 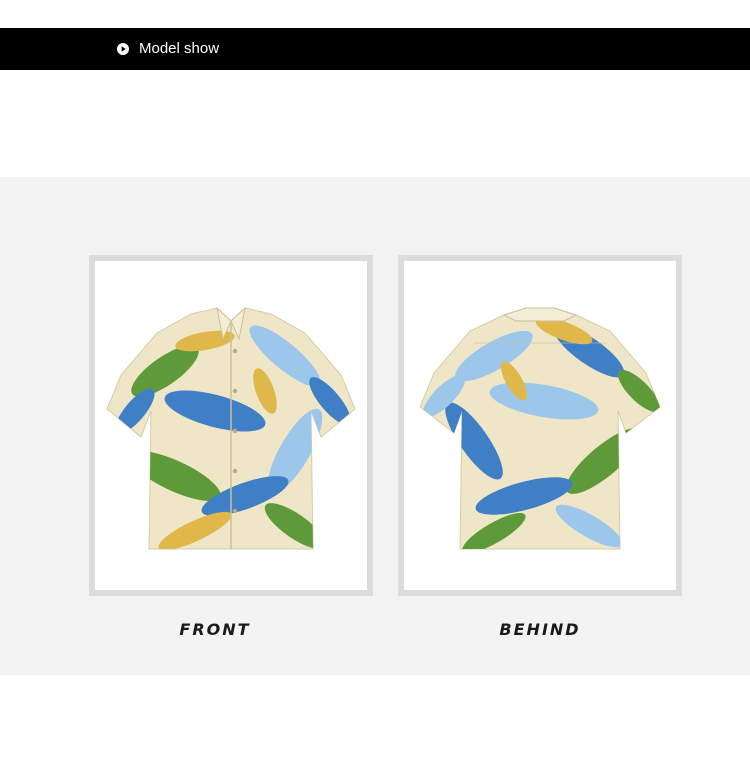 What do you see at coordinates (215, 629) in the screenshot?
I see `front-caption: FRONT` at bounding box center [215, 629].